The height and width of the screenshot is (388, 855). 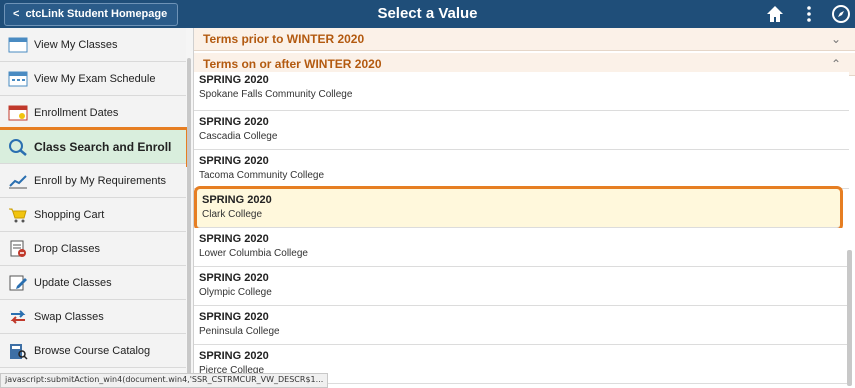 I want to click on group-header-prior-terms: Terms prior to WINTER 2020 ⌄, so click(x=524, y=39).